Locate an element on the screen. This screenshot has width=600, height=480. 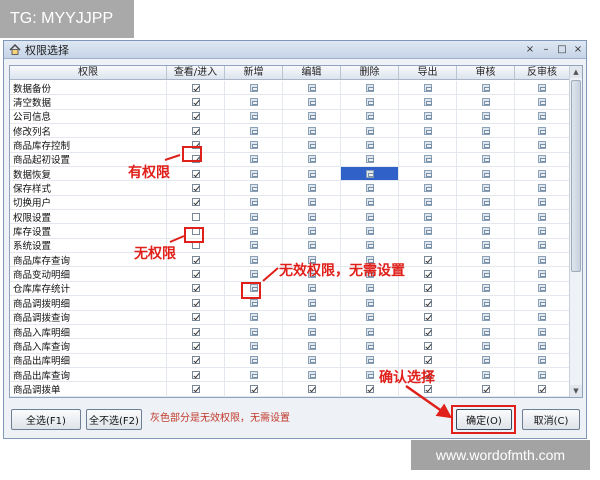
window-maximize-button: □ is located at coordinates (562, 49).